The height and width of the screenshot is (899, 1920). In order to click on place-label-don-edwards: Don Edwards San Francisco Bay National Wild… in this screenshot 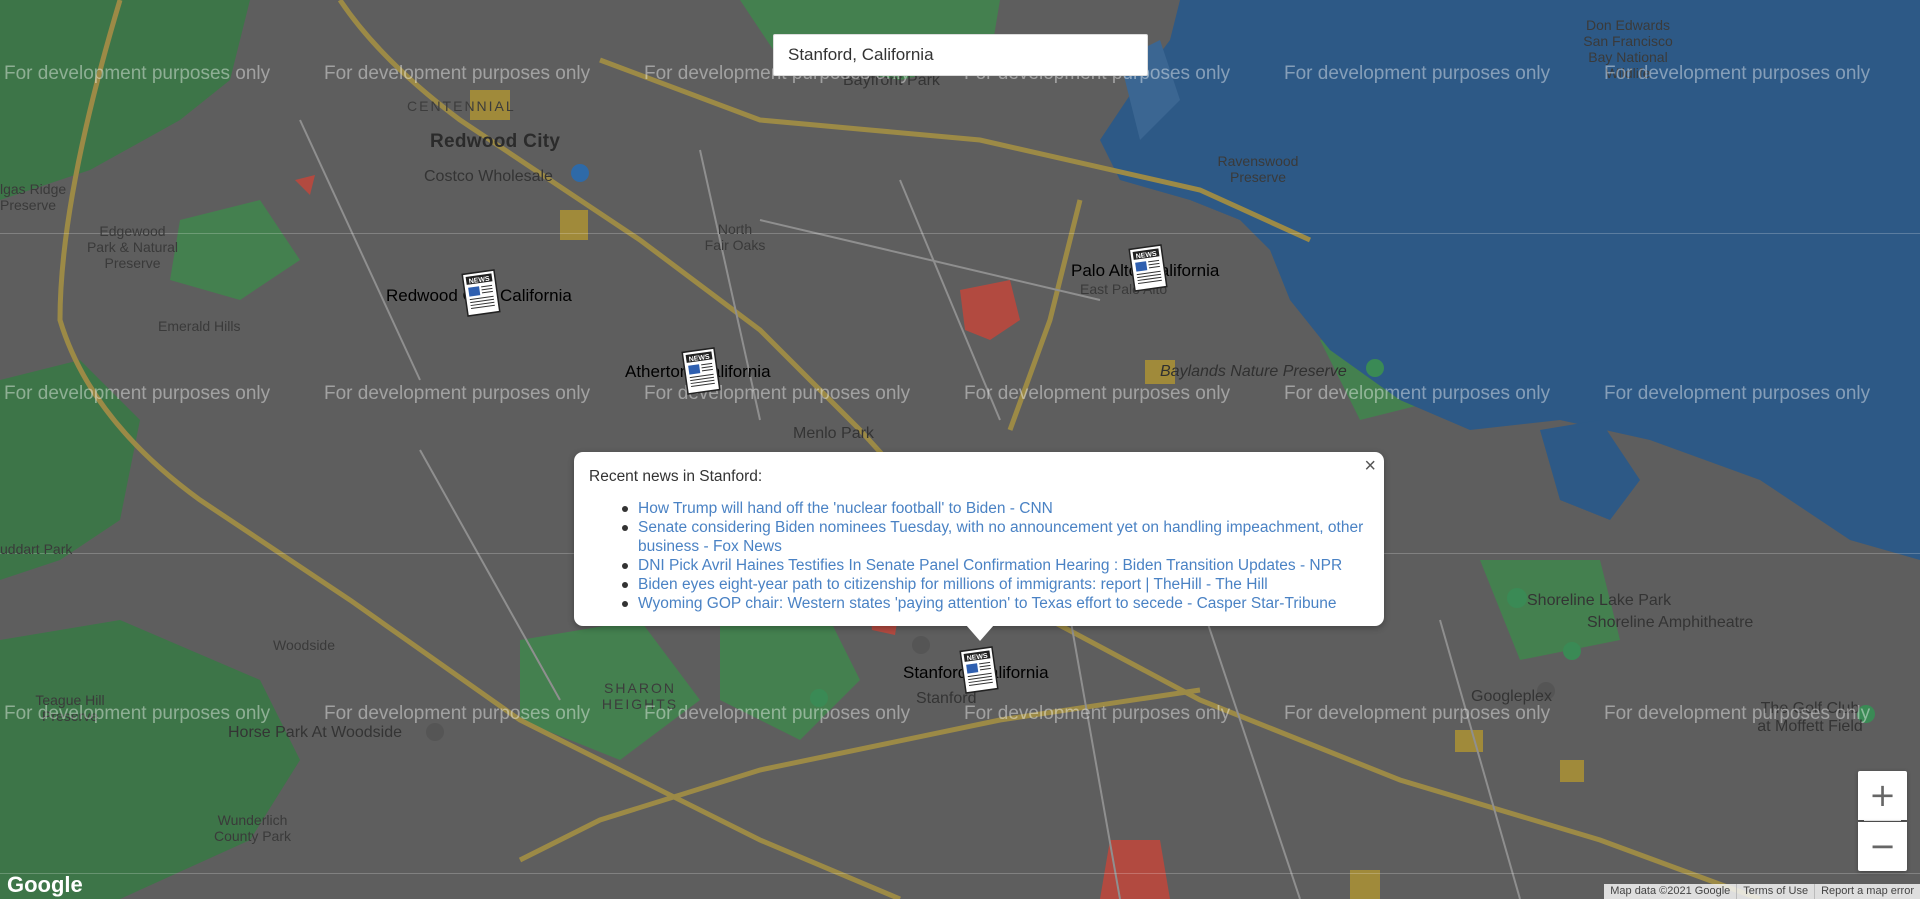, I will do `click(1628, 49)`.